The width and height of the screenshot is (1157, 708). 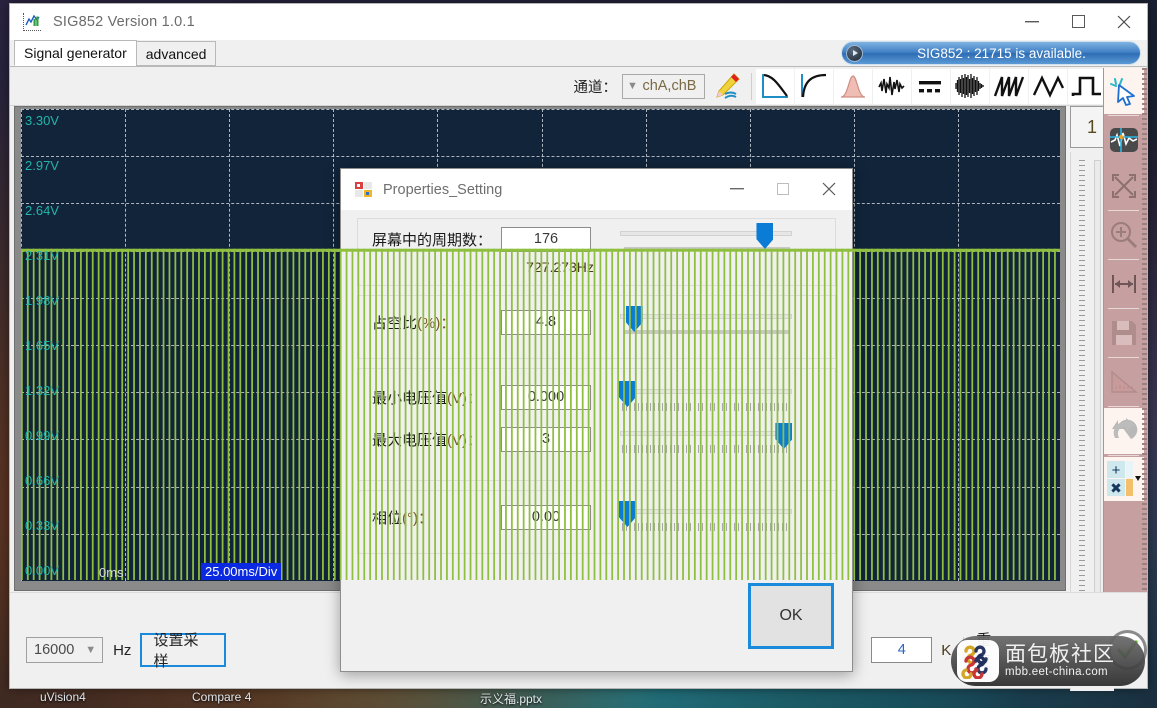 What do you see at coordinates (1060, 654) in the screenshot?
I see `watermark-title: 面包板社区` at bounding box center [1060, 654].